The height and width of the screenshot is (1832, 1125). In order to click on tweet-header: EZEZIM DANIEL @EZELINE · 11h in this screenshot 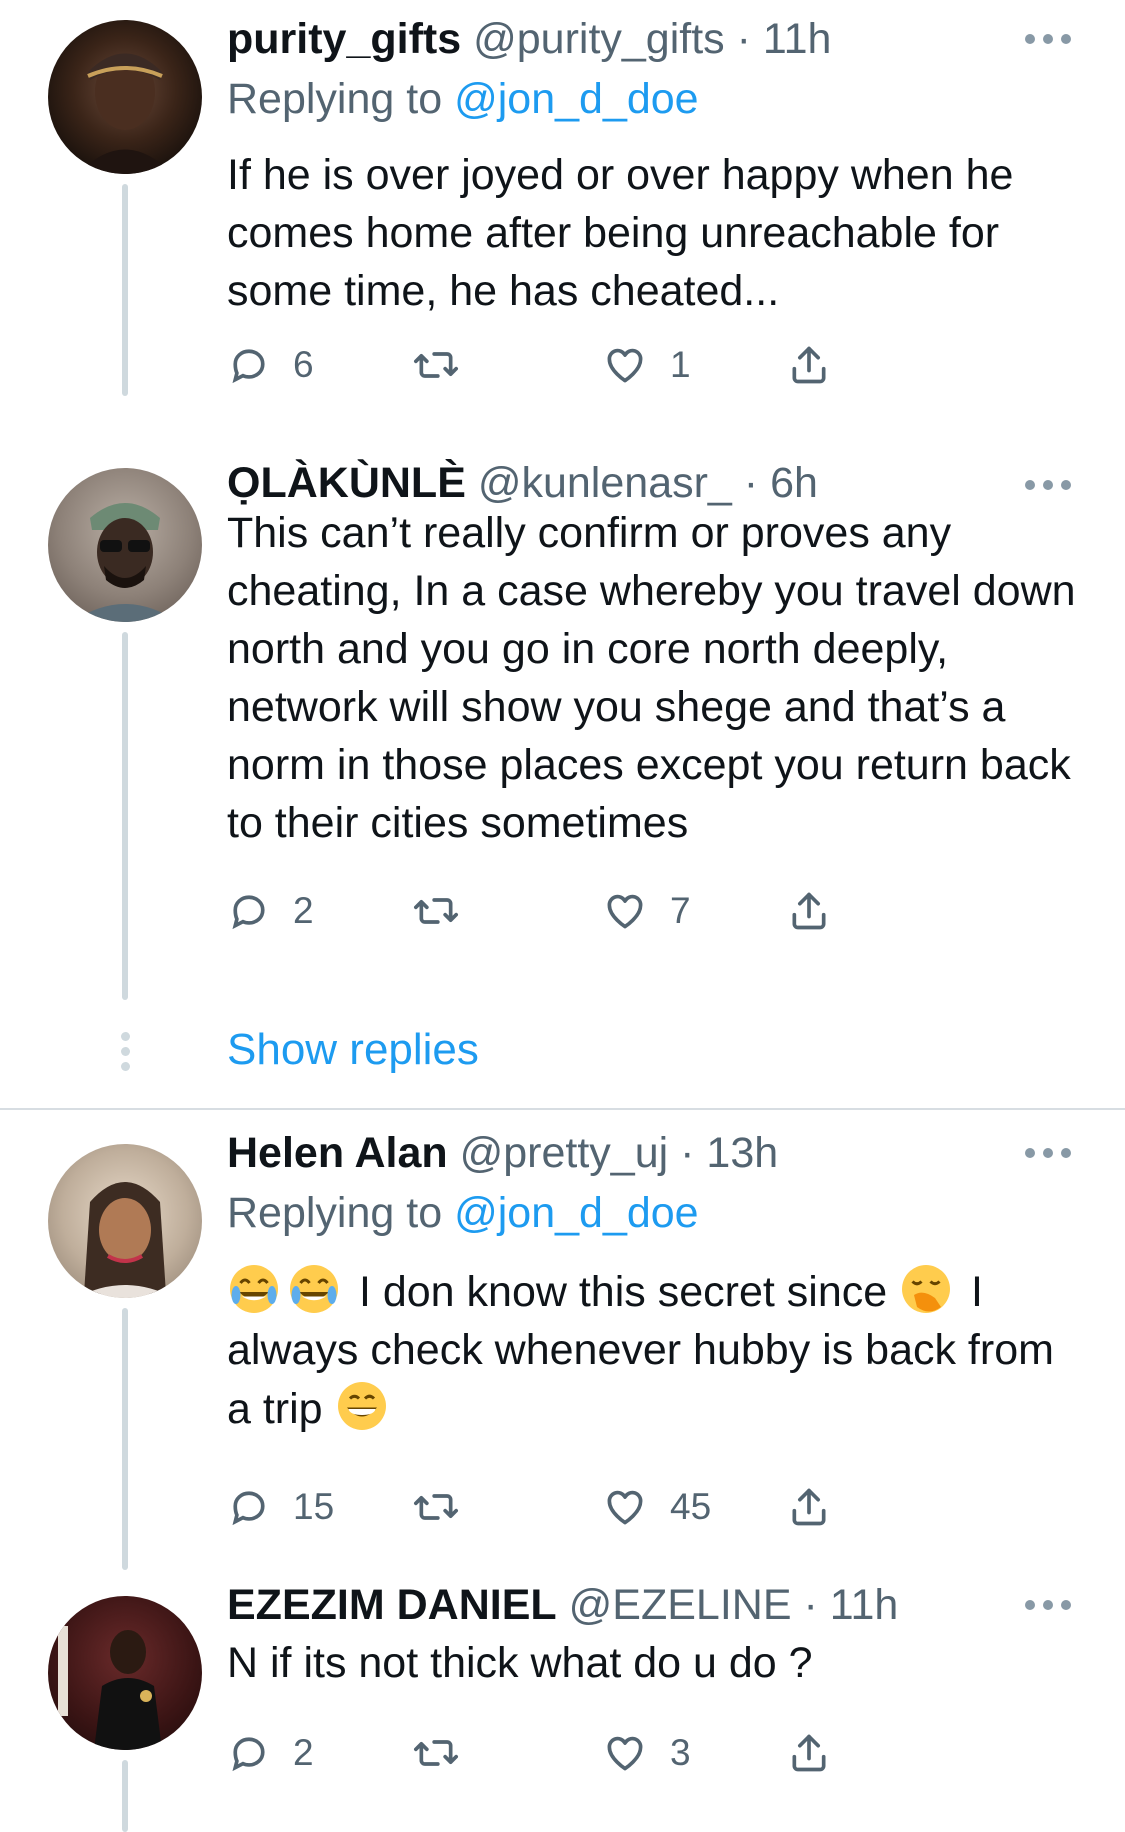, I will do `click(646, 1605)`.